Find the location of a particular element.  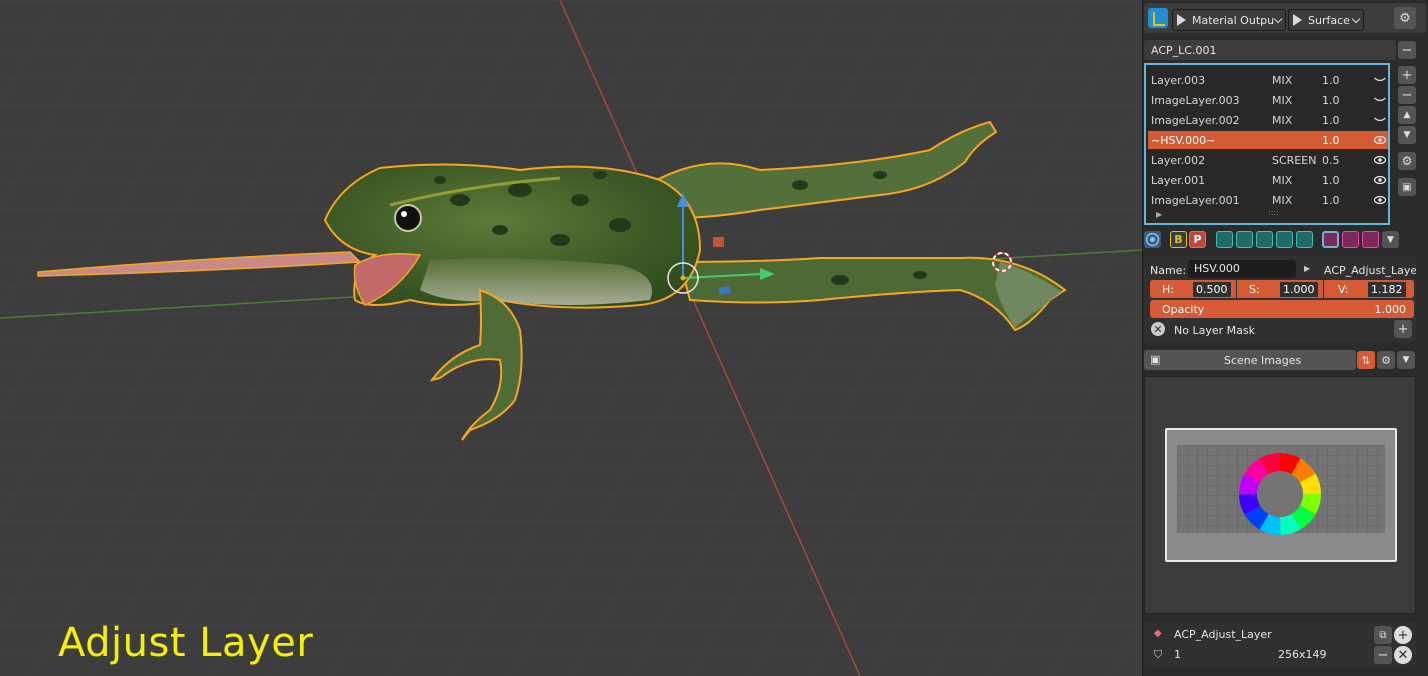

frame-icon is located at coordinates (1264, 239).